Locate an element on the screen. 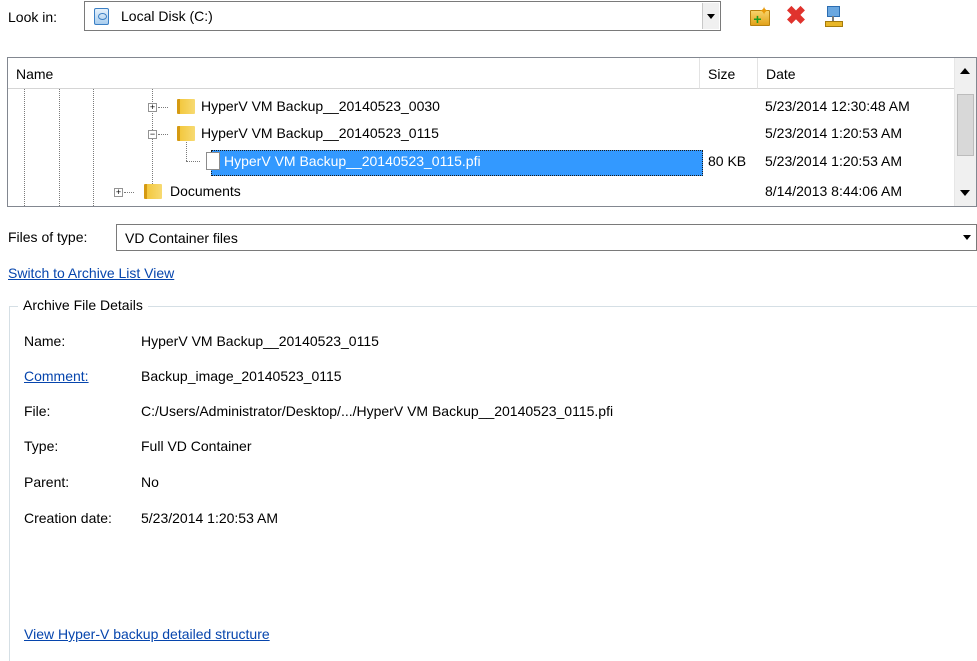  vertical-scrollbar is located at coordinates (965, 132).